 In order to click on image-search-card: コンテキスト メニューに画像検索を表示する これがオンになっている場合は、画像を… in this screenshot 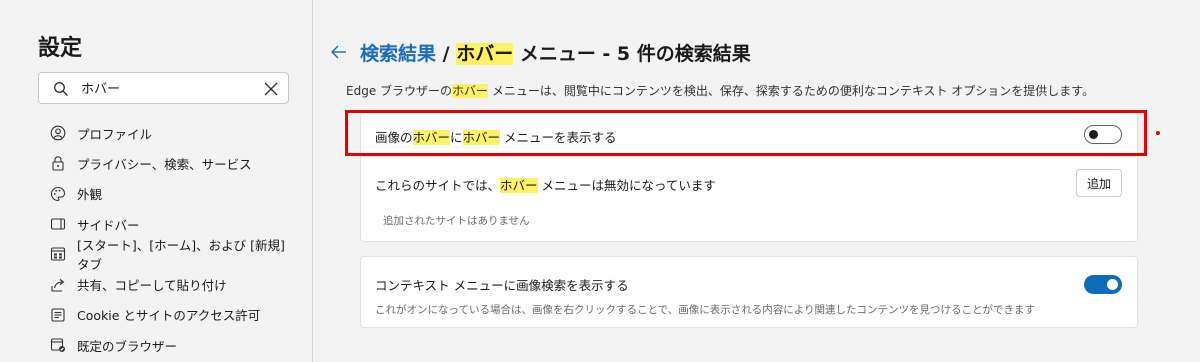, I will do `click(749, 292)`.